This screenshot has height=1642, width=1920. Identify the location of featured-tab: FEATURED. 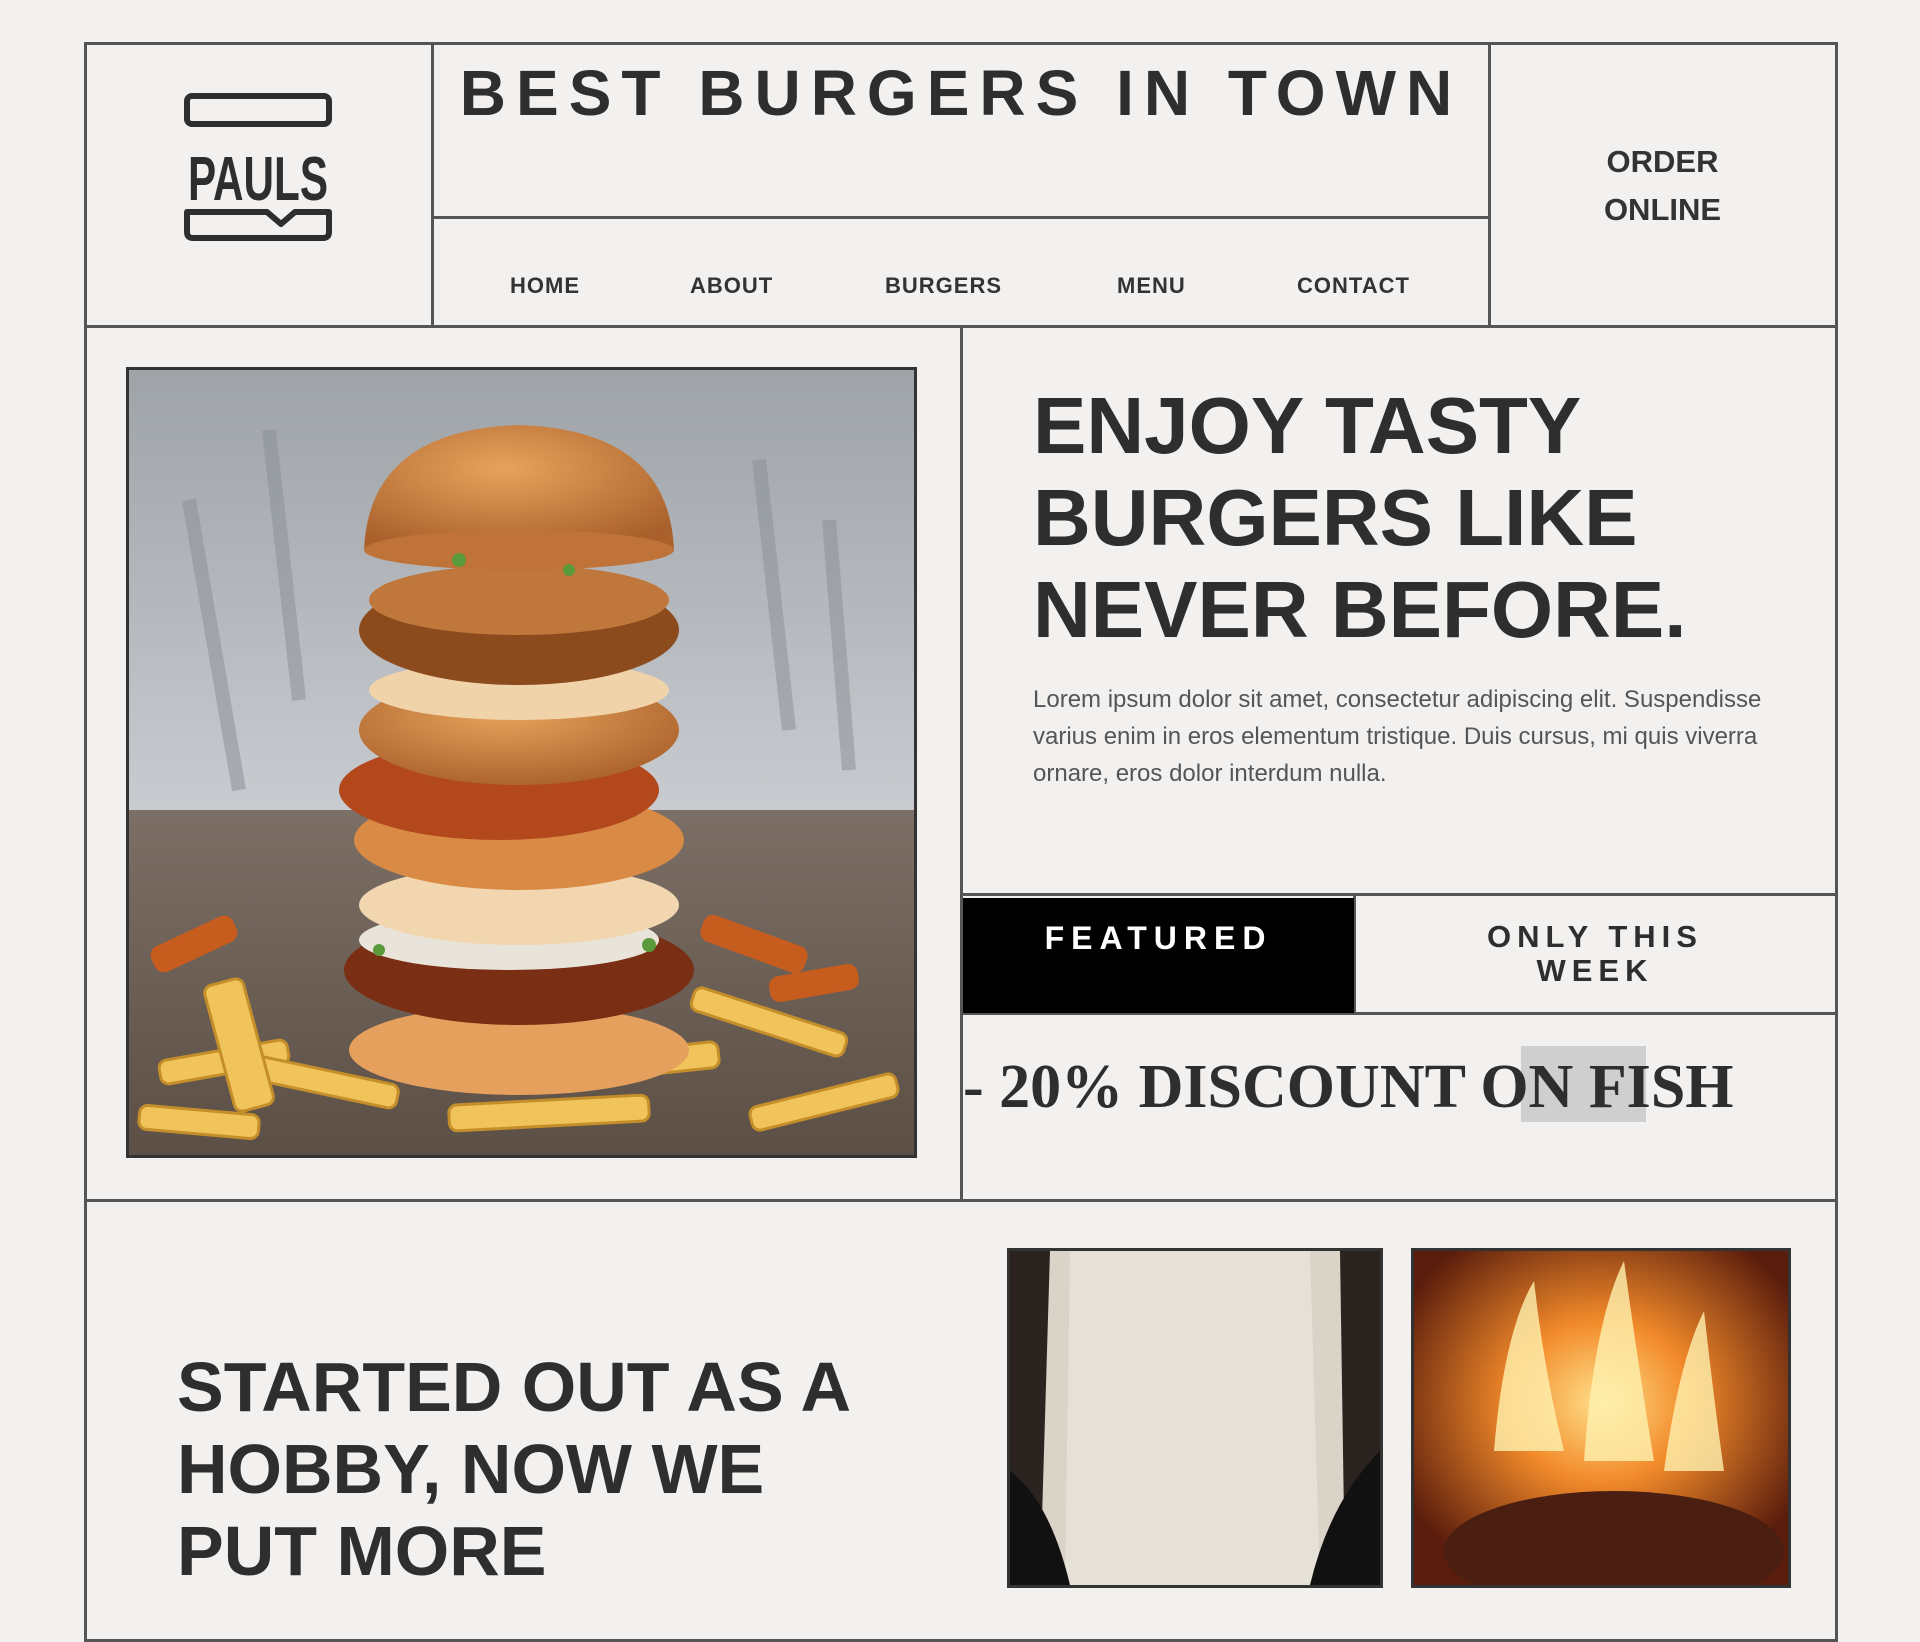
(1158, 955).